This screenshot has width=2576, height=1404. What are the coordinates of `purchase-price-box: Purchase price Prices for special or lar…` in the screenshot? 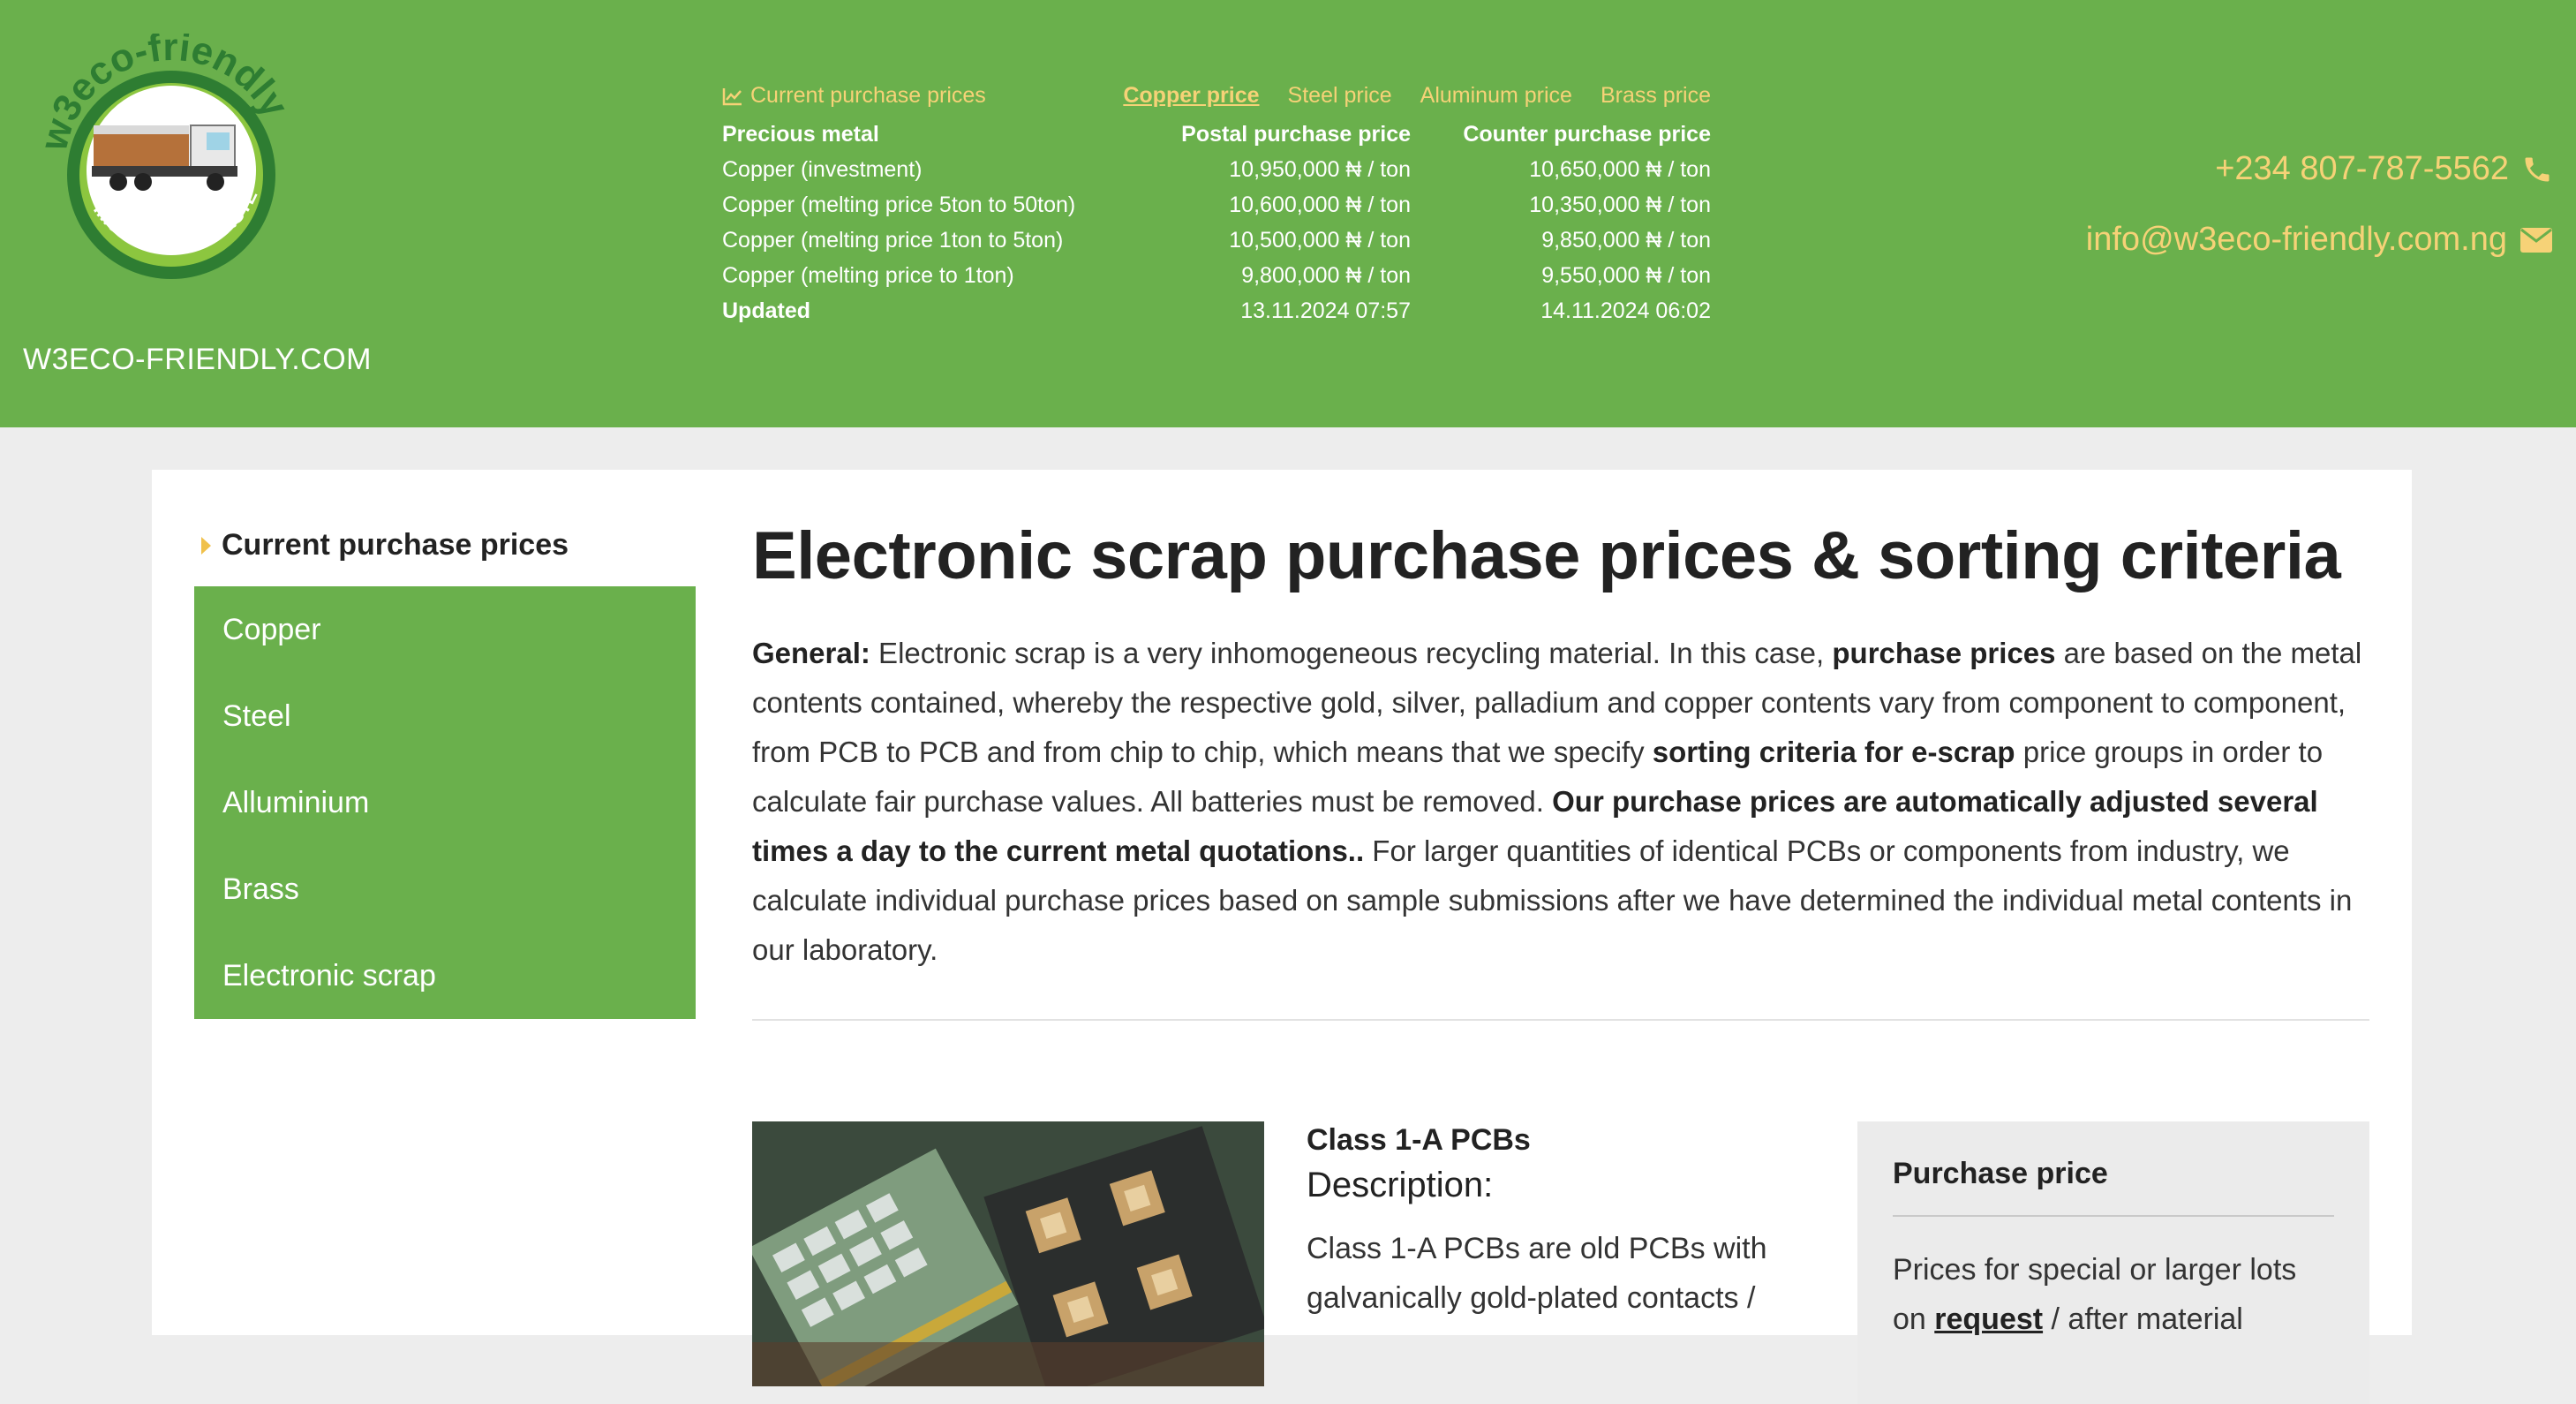 It's located at (2113, 1262).